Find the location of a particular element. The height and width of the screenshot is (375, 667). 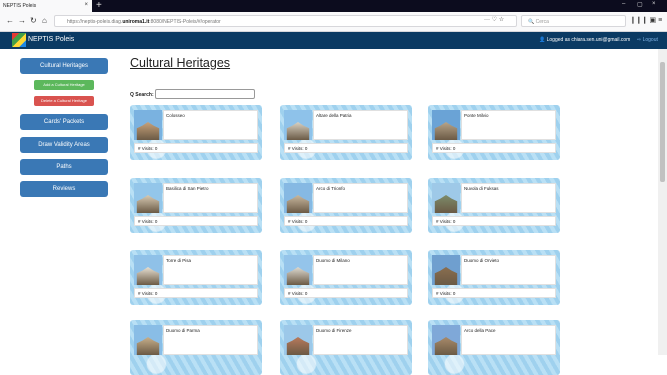

scrollbar-thumb is located at coordinates (662, 122).